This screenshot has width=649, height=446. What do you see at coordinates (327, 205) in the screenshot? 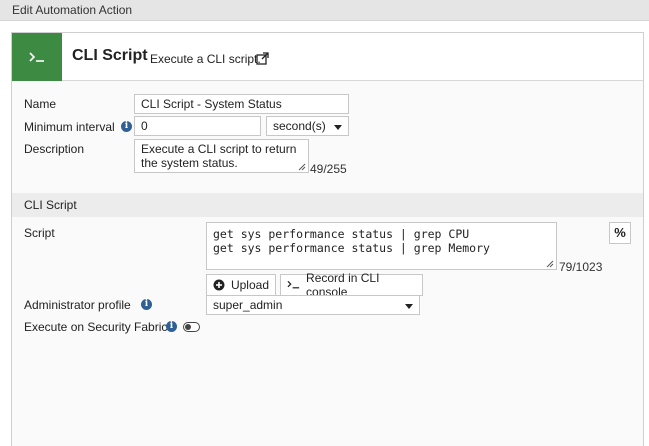
I see `cli-script-section-header: CLI Script` at bounding box center [327, 205].